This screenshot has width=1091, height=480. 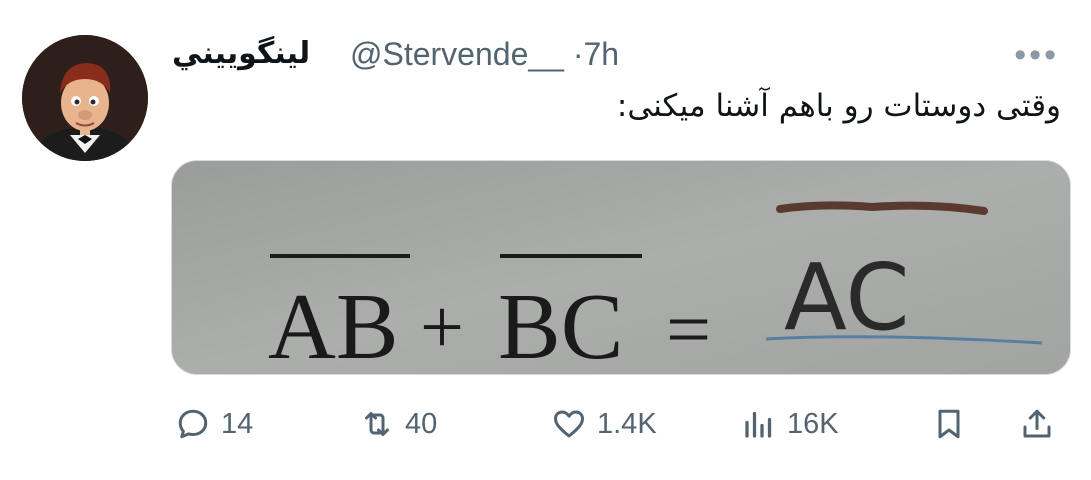 I want to click on share-button, so click(x=1037, y=424).